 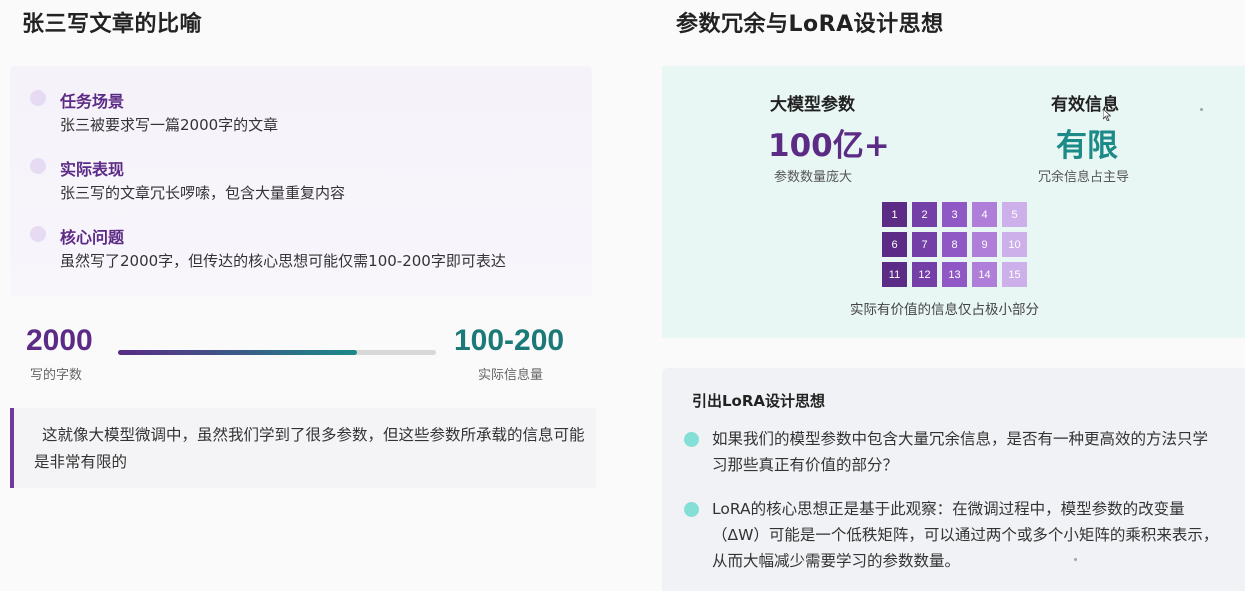 What do you see at coordinates (759, 401) in the screenshot?
I see `lora-idea-title: 引出LoRA设计思想` at bounding box center [759, 401].